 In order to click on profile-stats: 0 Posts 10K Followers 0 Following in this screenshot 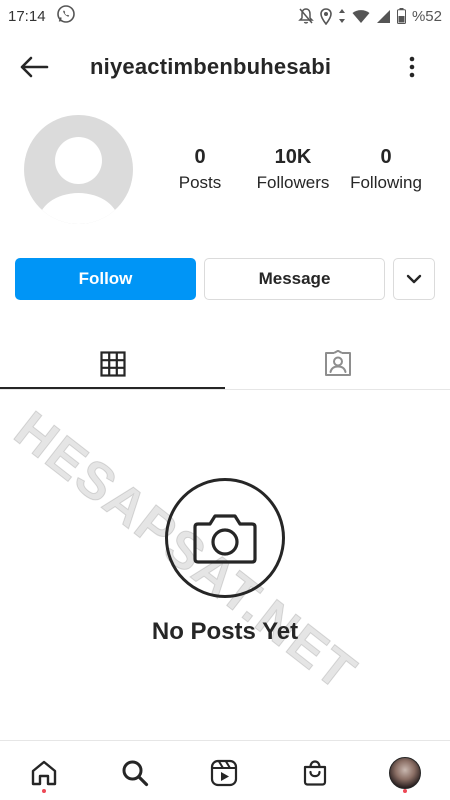, I will do `click(295, 173)`.